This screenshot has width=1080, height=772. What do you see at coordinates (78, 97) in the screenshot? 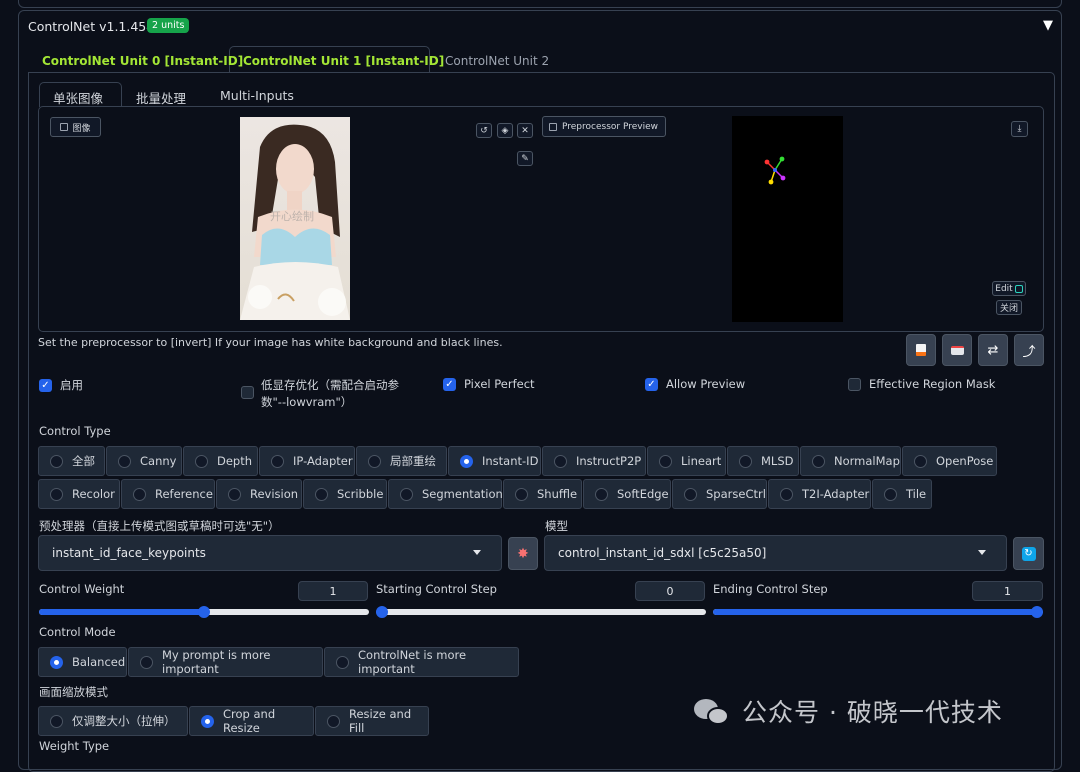
I see `subtab-single-image: 单张图像` at bounding box center [78, 97].